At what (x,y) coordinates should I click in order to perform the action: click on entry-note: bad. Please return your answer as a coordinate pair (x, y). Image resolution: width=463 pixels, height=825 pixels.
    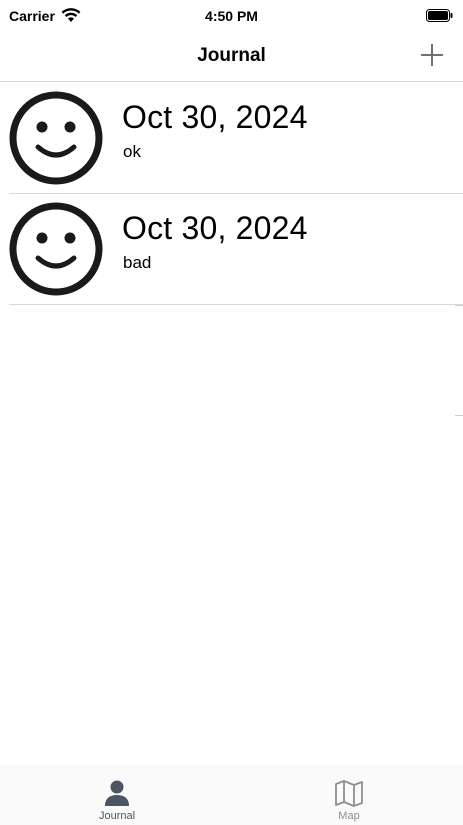
    Looking at the image, I should click on (137, 262).